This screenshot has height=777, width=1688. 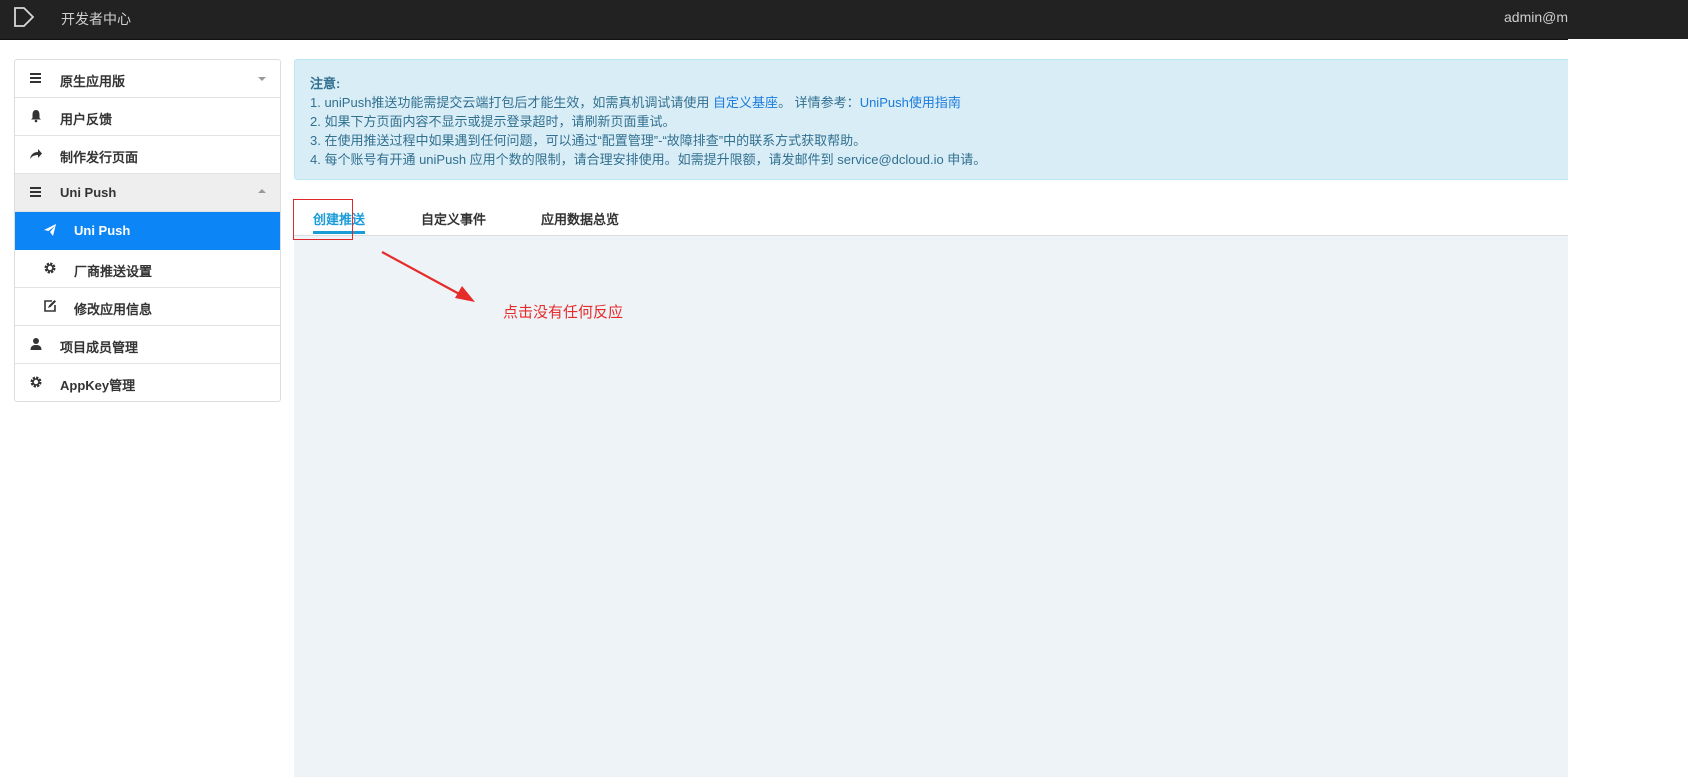 I want to click on notice-line-1-mid: 。 详情参考：, so click(x=819, y=102).